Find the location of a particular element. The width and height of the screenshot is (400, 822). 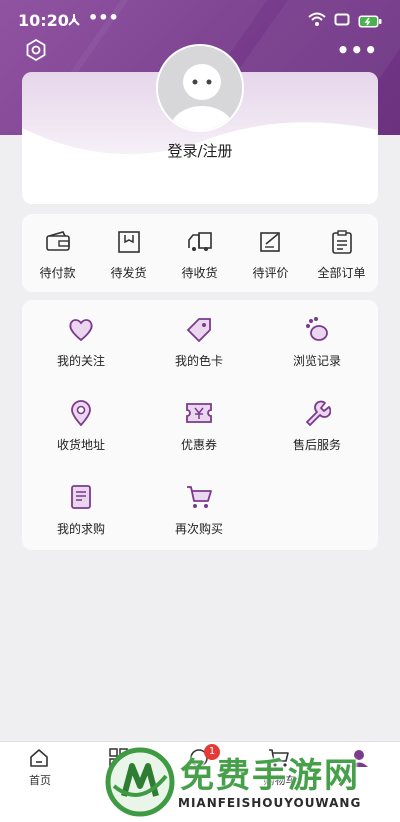

more-status-icon: ••• is located at coordinates (103, 17).